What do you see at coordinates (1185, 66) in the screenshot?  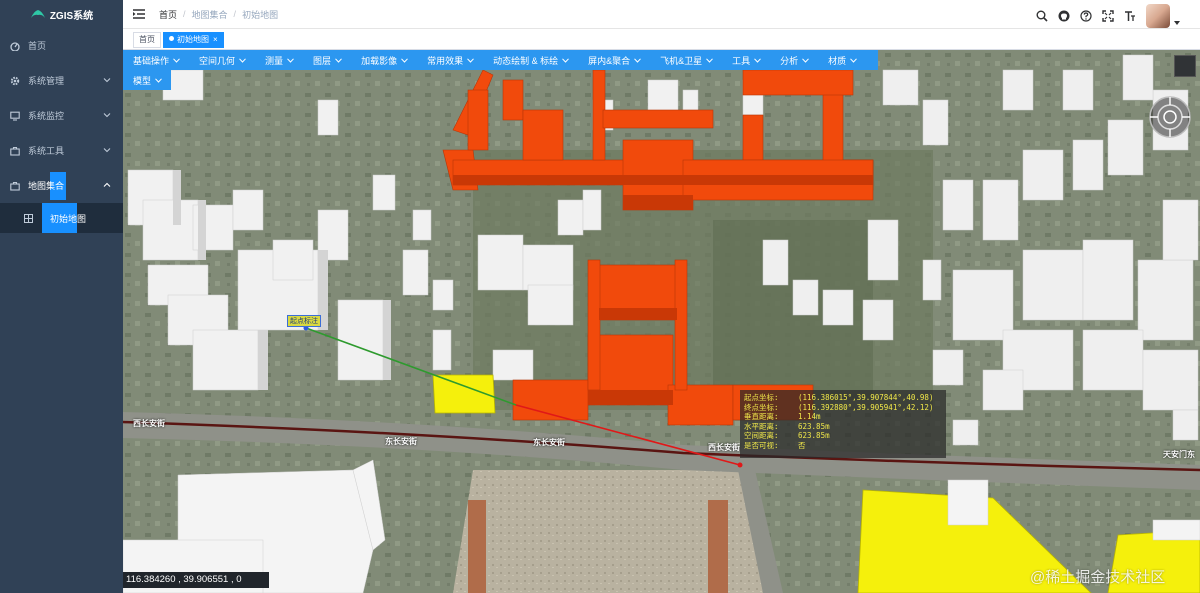 I see `map-control-button` at bounding box center [1185, 66].